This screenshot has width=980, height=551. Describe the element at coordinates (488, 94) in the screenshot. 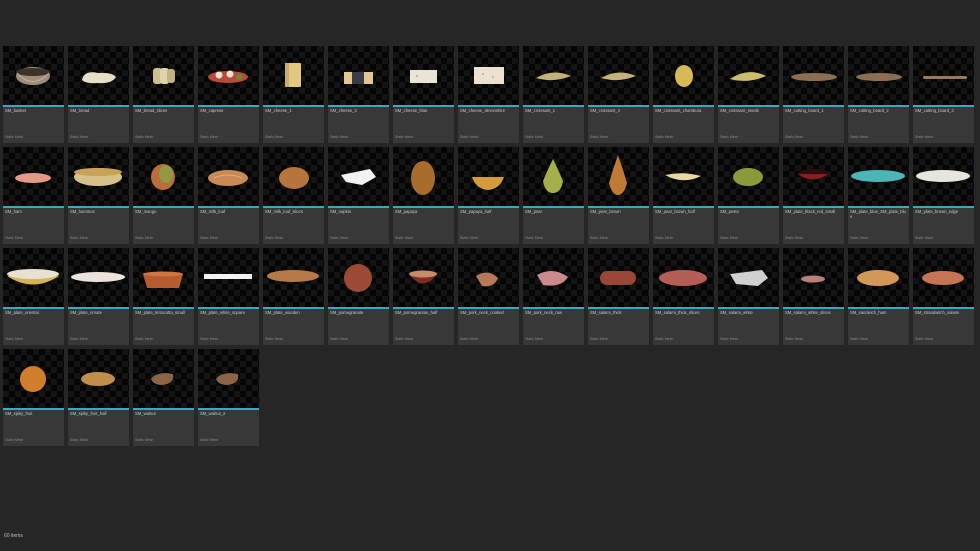

I see `asset-tile: SM_cheese_devonshire Static Mesh` at that location.